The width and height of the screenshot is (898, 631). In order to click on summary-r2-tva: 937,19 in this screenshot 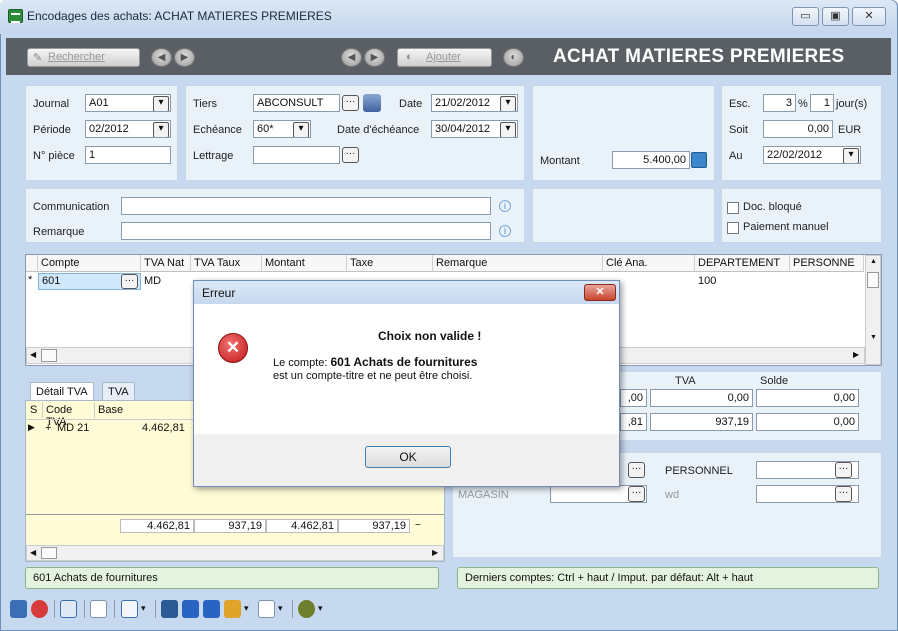, I will do `click(701, 422)`.